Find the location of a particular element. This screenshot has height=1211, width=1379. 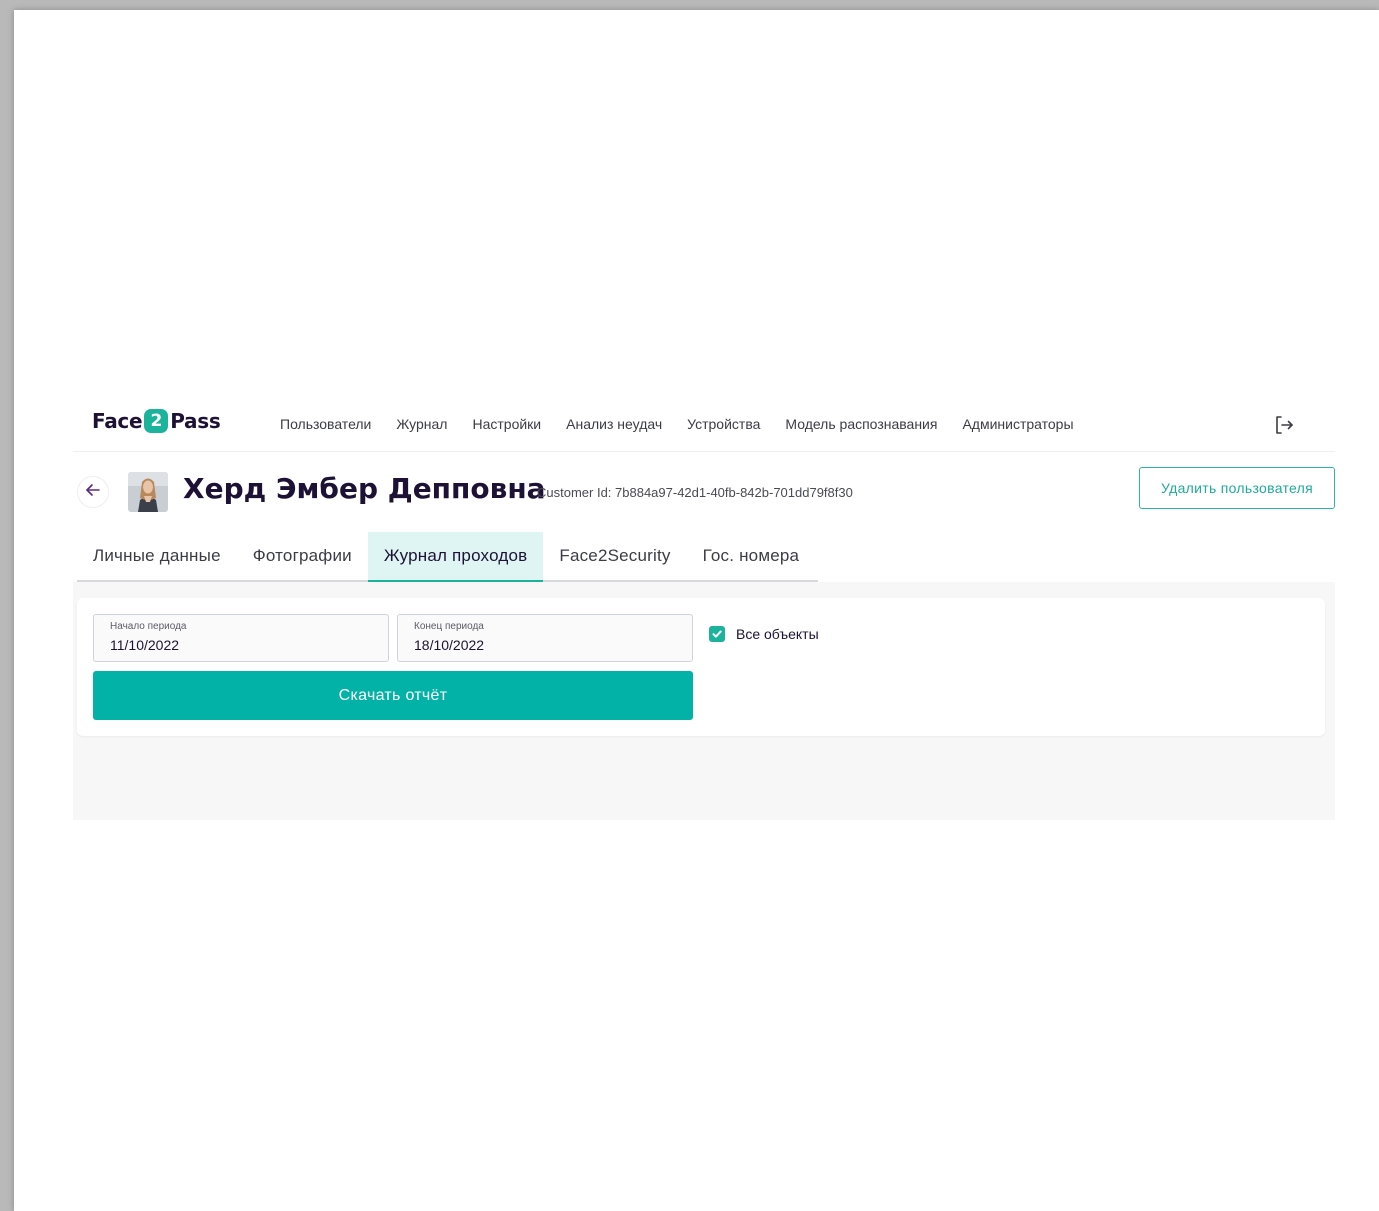

nav-item-administrators: Администраторы is located at coordinates (1017, 424).